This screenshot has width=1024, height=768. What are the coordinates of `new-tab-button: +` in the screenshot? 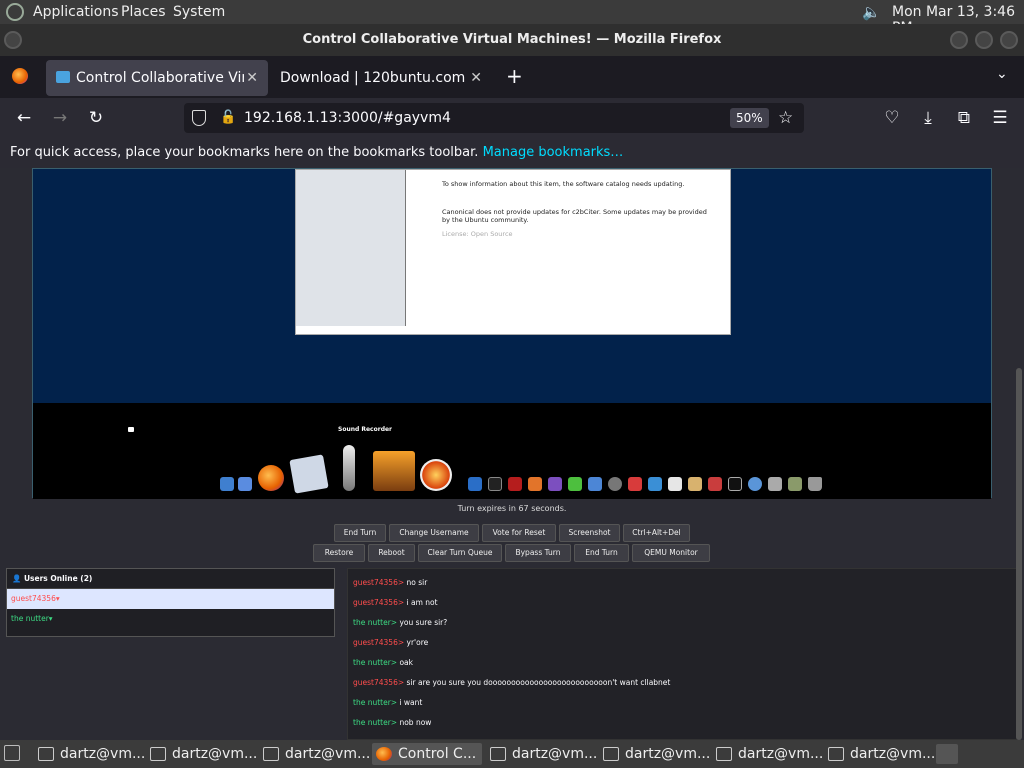 It's located at (514, 76).